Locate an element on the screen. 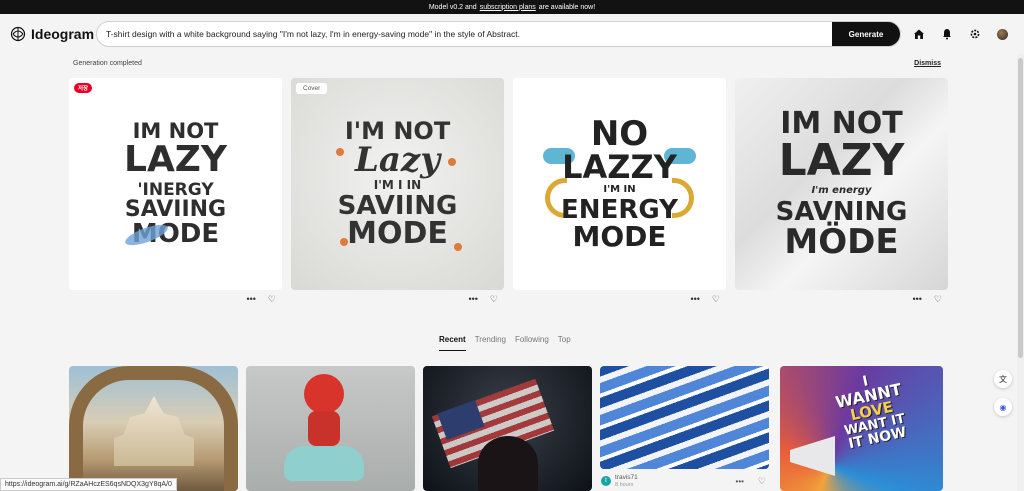 This screenshot has width=1024, height=491. logo: Ideogram is located at coordinates (53, 34).